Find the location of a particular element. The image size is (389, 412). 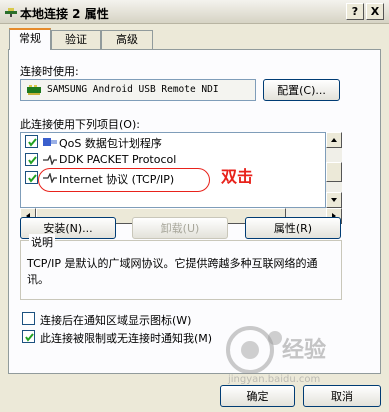

items-label: 此连接使用下列项目(O): is located at coordinates (80, 124).